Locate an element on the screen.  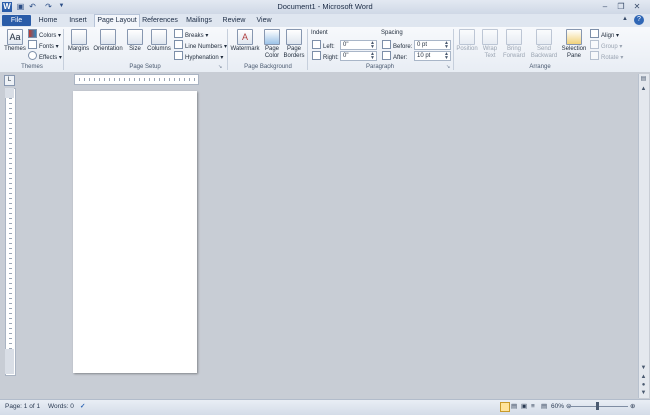
line-numbers-button: Line Numbers ▾ is located at coordinates (200, 45).